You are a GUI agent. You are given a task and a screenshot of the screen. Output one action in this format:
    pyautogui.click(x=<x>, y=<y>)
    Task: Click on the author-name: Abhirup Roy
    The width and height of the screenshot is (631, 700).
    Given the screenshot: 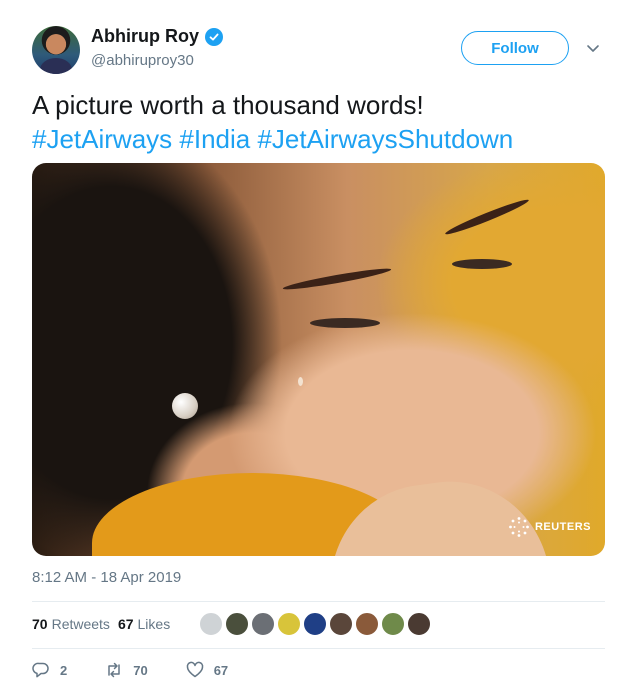 What is the action you would take?
    pyautogui.click(x=145, y=36)
    